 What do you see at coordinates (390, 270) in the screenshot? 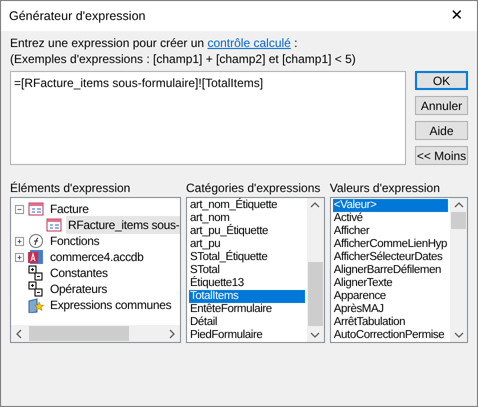
I see `list-item: AlignerBarreDéfilemen` at bounding box center [390, 270].